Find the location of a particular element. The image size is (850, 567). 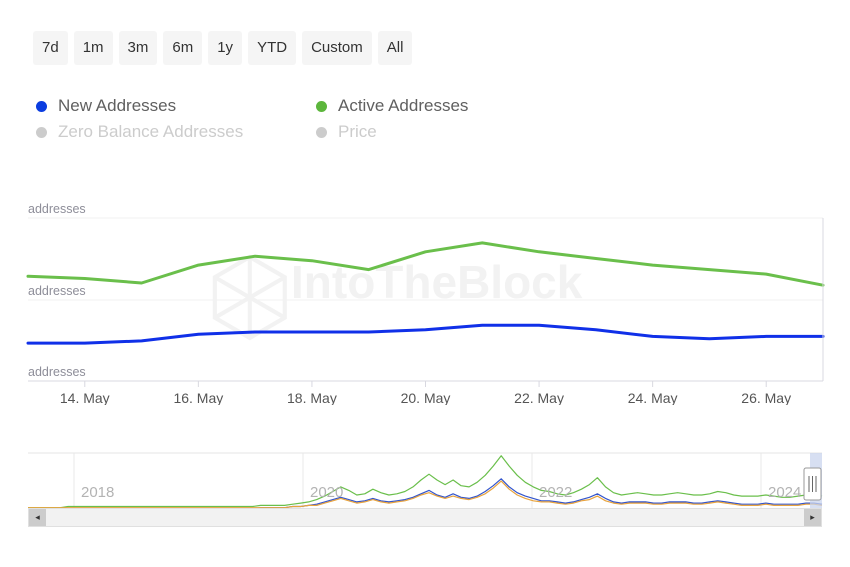

y-axis-labels: addresses addresses addresses is located at coordinates (57, 290).